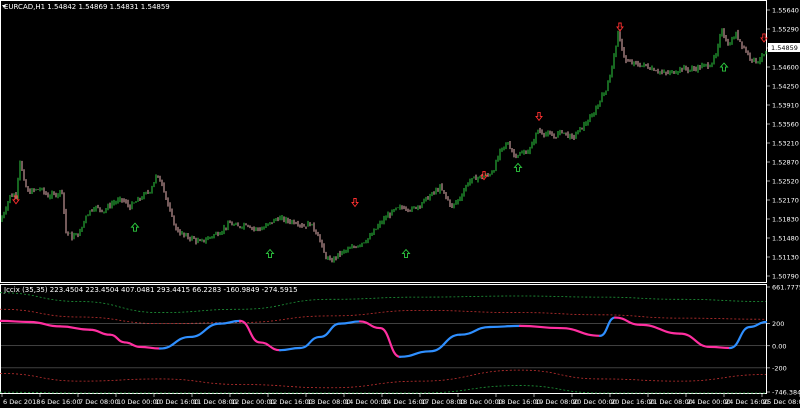 This screenshot has width=800, height=408. Describe the element at coordinates (61, 402) in the screenshot. I see `time-axis-label: 6 Dec 16:00` at that location.